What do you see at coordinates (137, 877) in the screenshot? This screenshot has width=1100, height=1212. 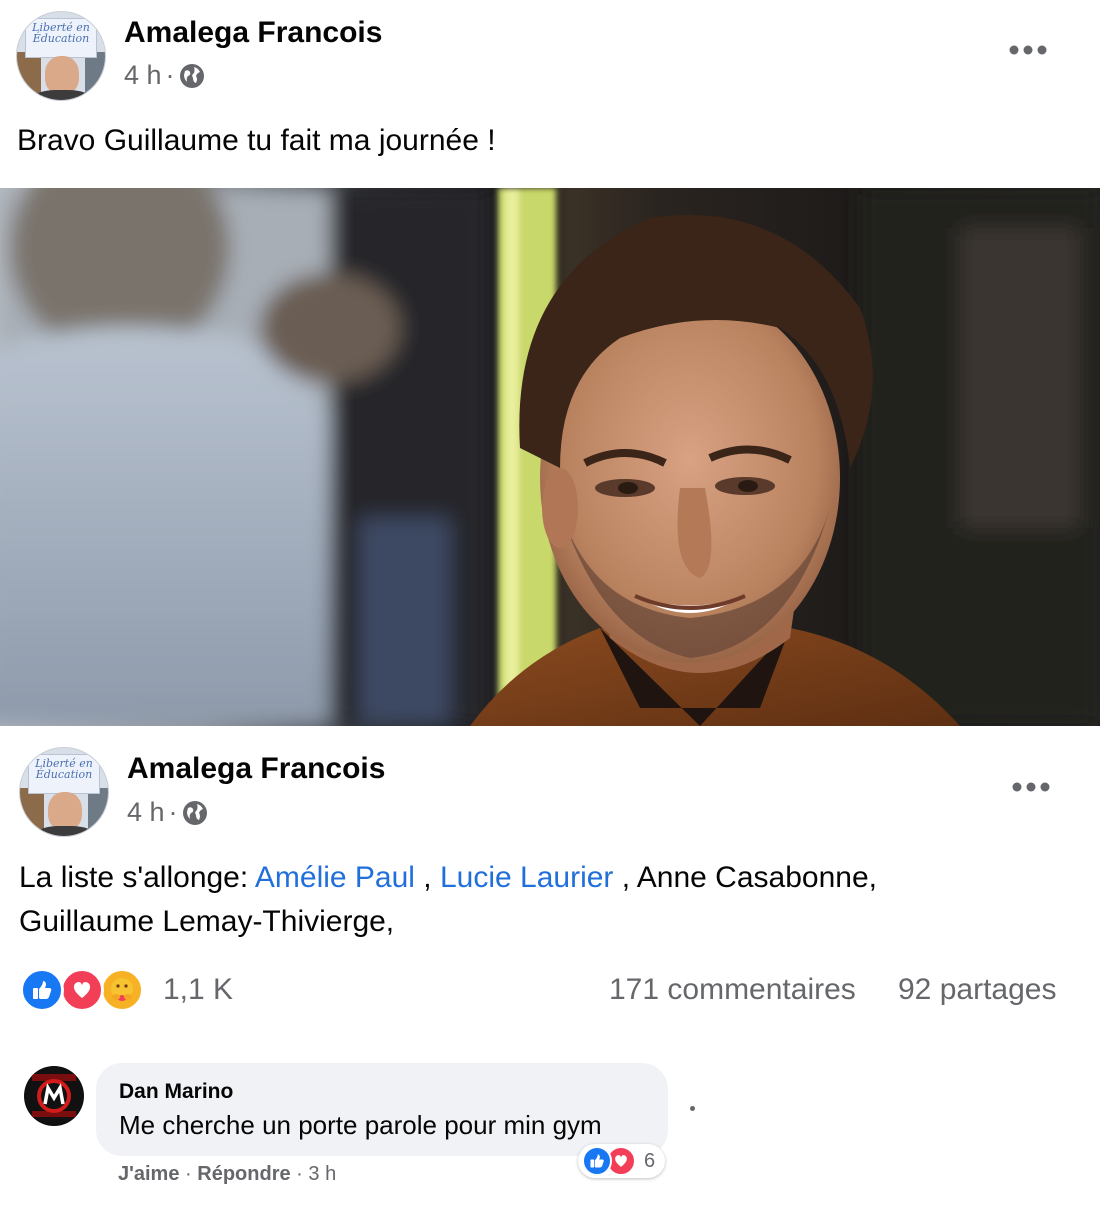 I see `post-text-intro: La liste s'allonge:` at bounding box center [137, 877].